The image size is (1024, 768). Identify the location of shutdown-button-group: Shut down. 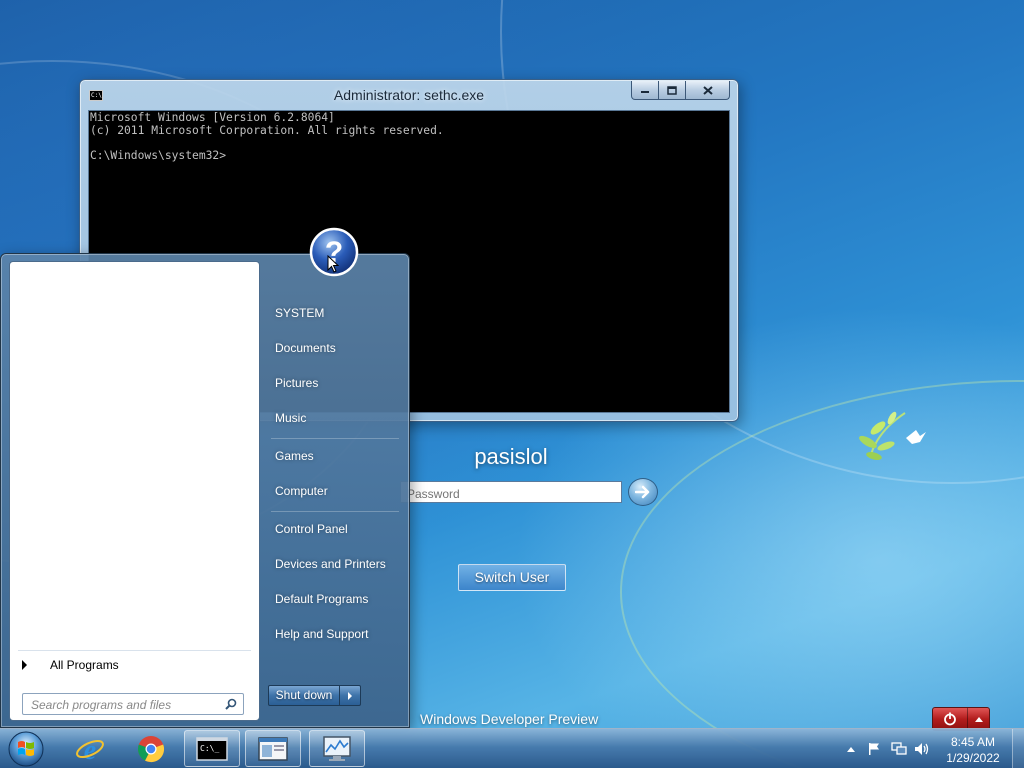
(314, 695).